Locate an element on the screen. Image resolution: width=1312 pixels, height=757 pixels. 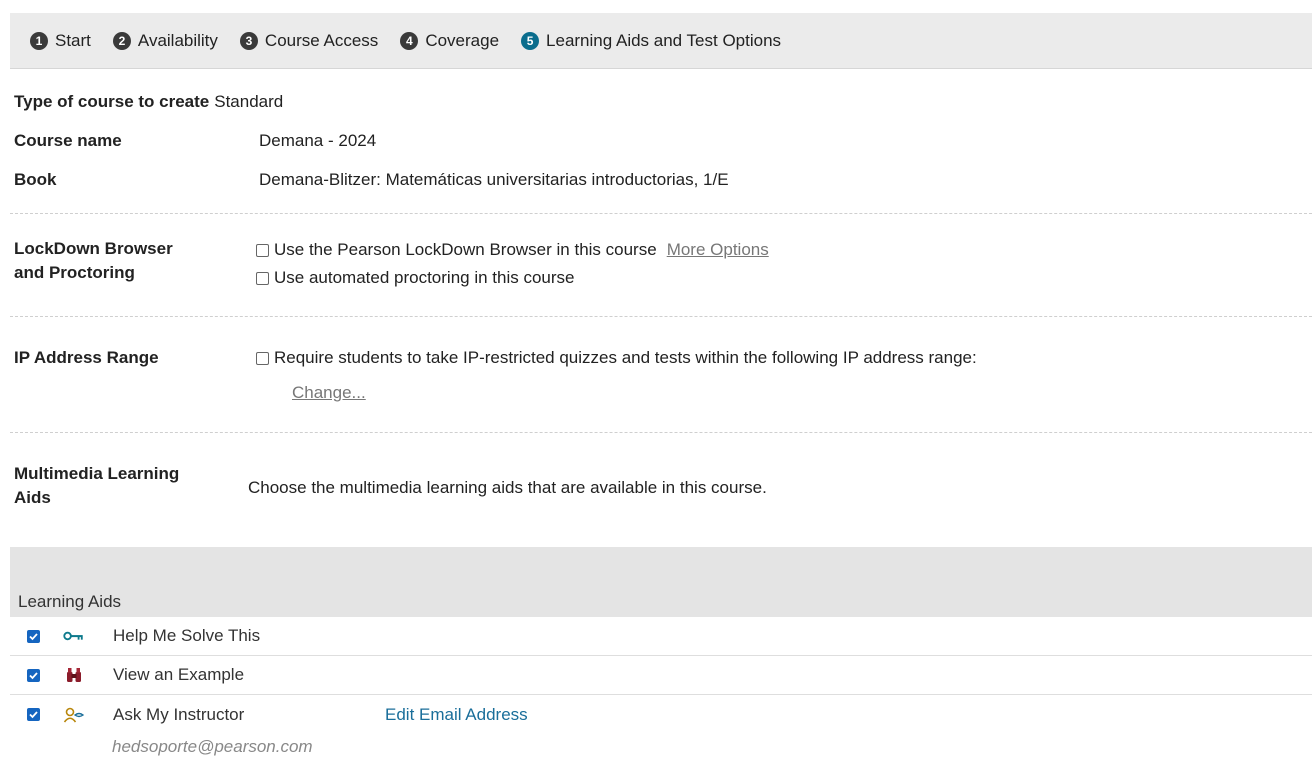
step-number-badge: 5 is located at coordinates (530, 40).